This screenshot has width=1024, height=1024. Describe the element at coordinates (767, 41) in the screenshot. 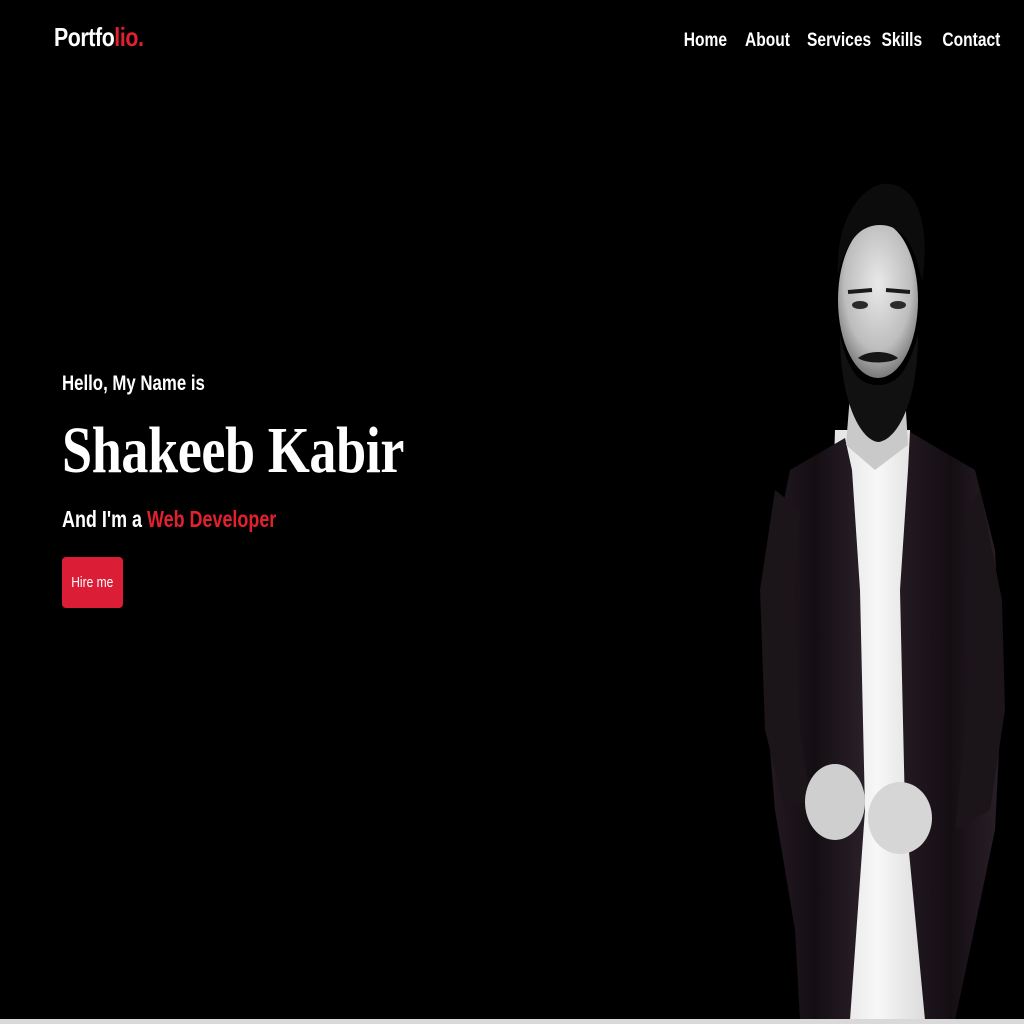

I see `nav-about-link: About` at that location.